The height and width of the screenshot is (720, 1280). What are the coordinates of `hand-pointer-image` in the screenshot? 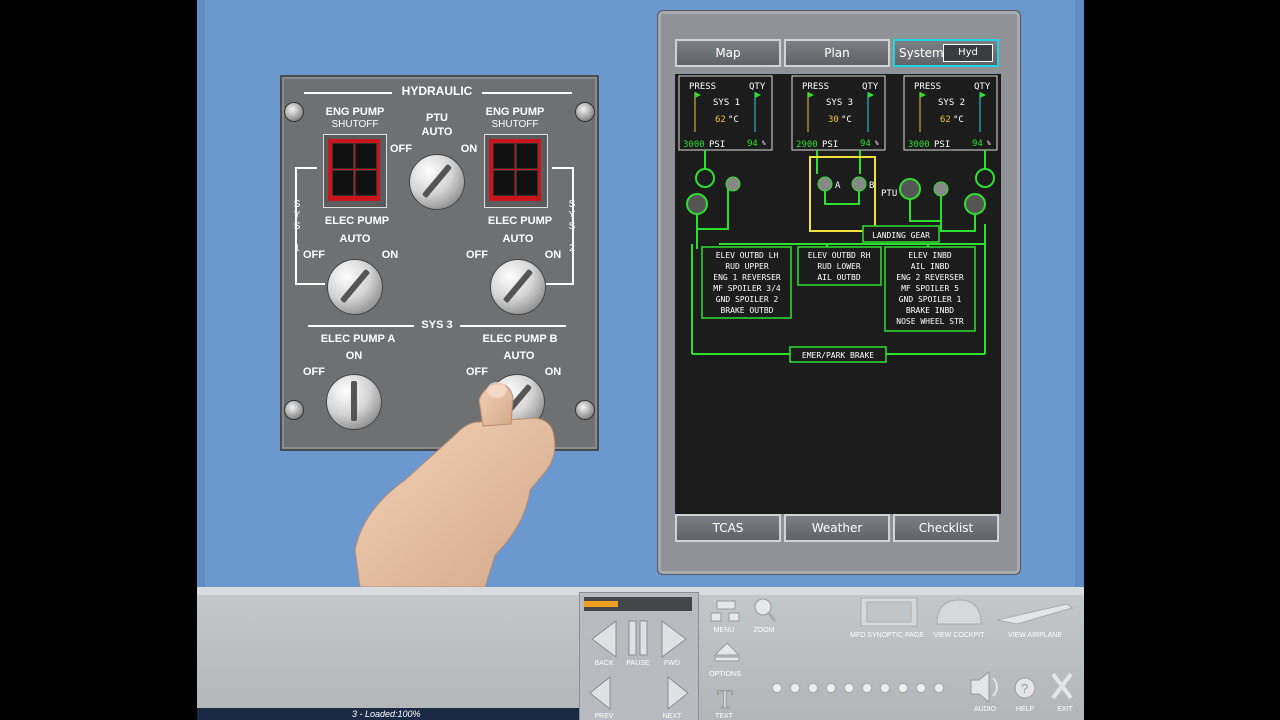 It's located at (455, 484).